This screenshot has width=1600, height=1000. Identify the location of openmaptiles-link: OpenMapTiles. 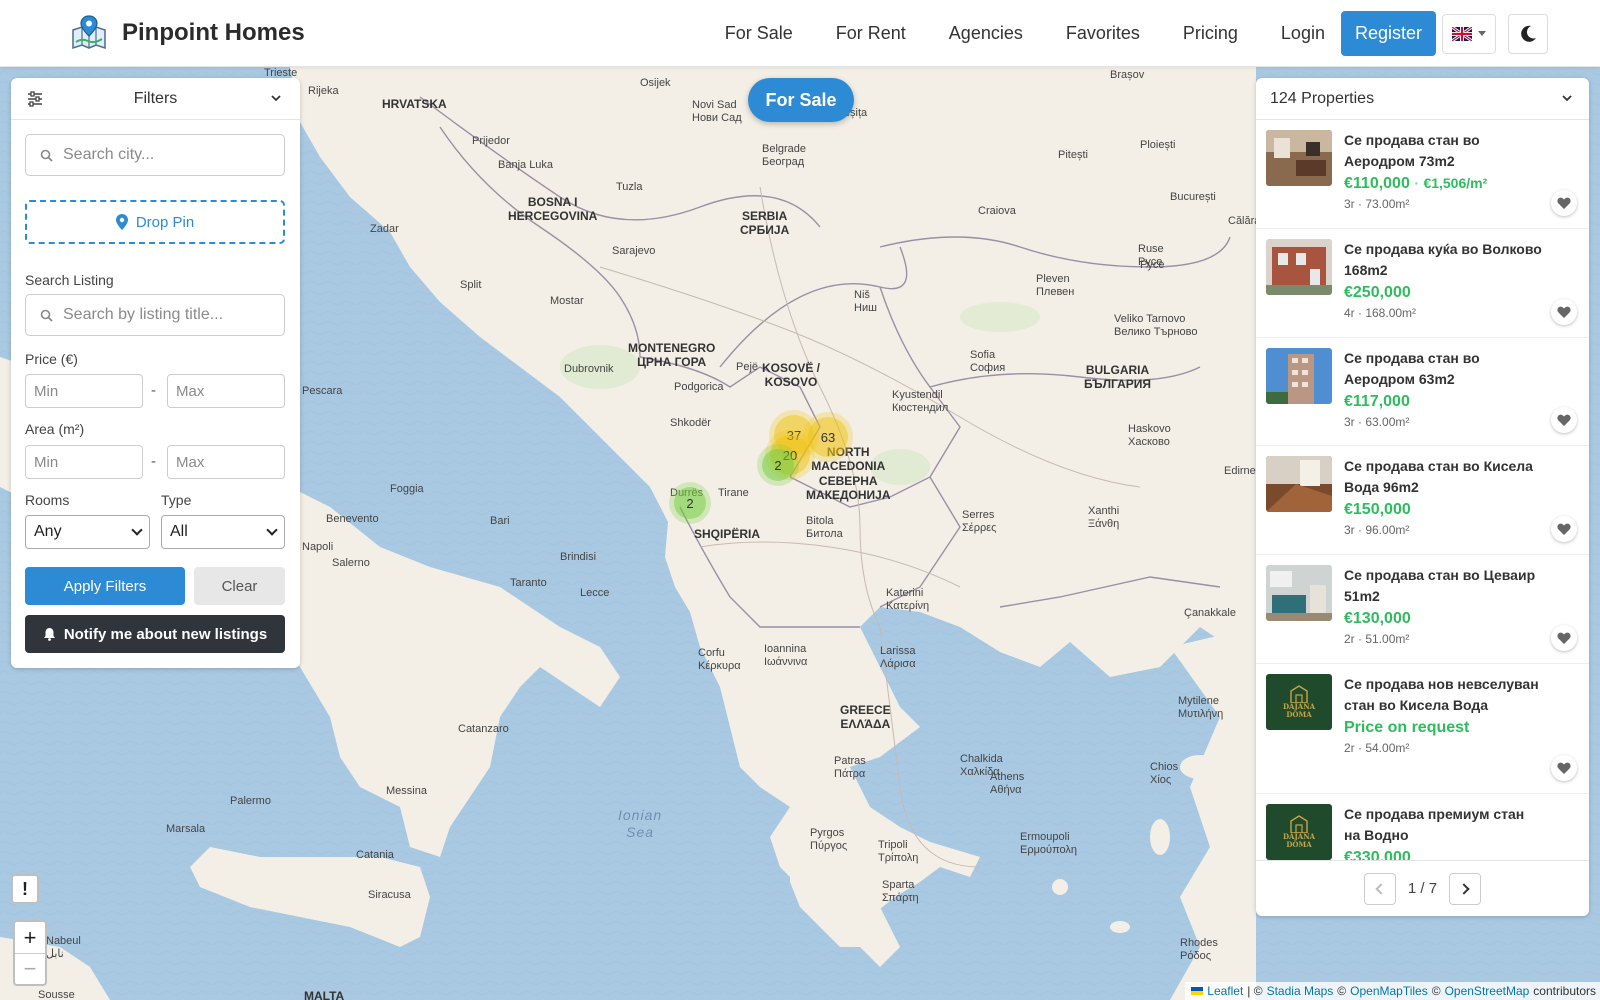
(1389, 991).